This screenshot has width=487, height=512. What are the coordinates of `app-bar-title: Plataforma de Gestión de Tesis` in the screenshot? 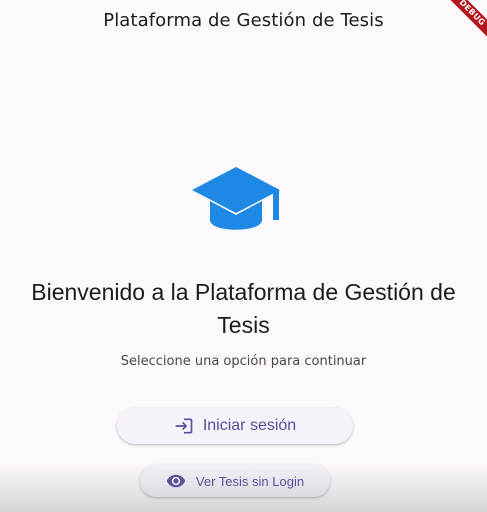 It's located at (243, 20).